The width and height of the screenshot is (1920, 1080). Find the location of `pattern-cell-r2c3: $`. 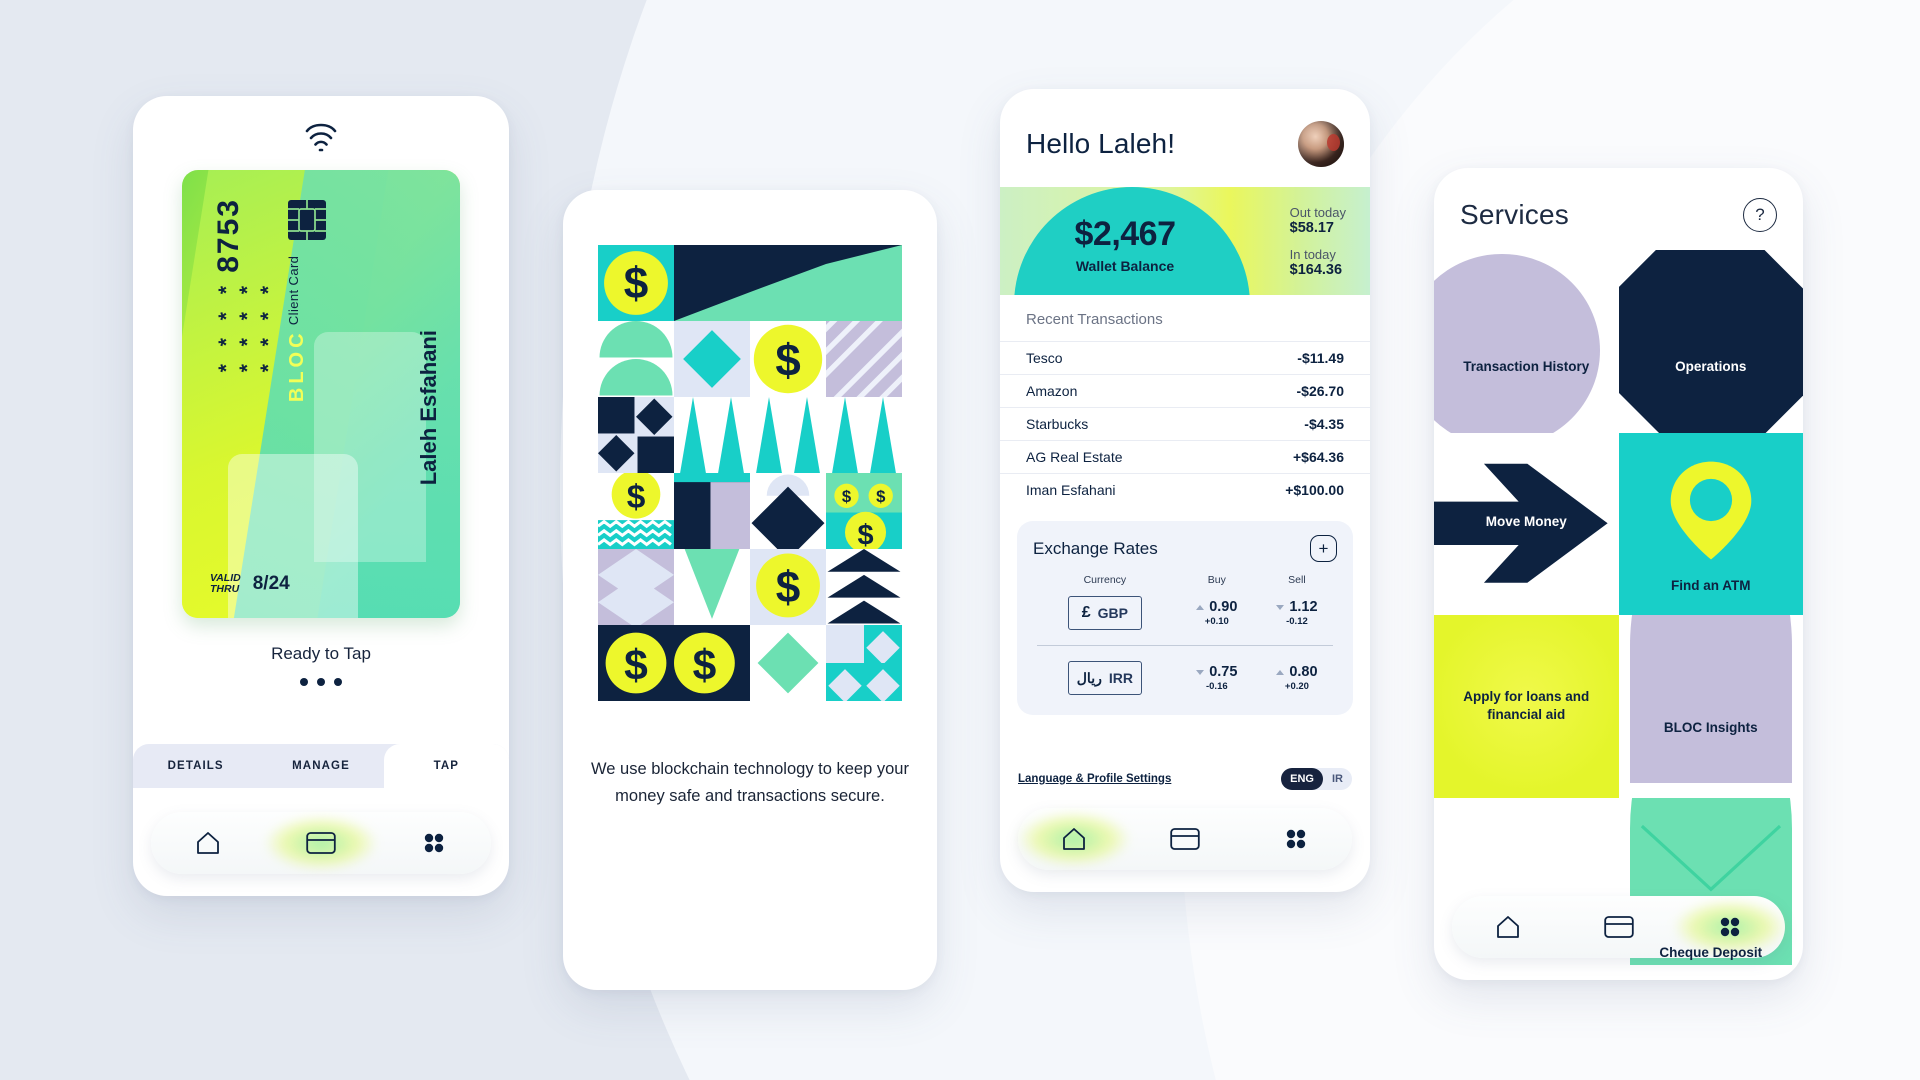

pattern-cell-r2c3: $ is located at coordinates (788, 359).